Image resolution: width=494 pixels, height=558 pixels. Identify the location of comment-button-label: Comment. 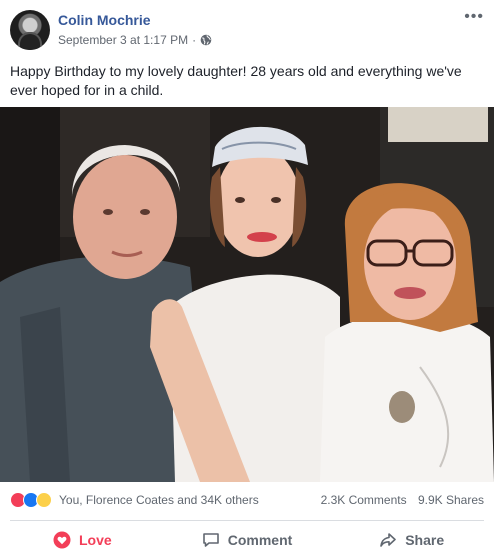
(260, 540).